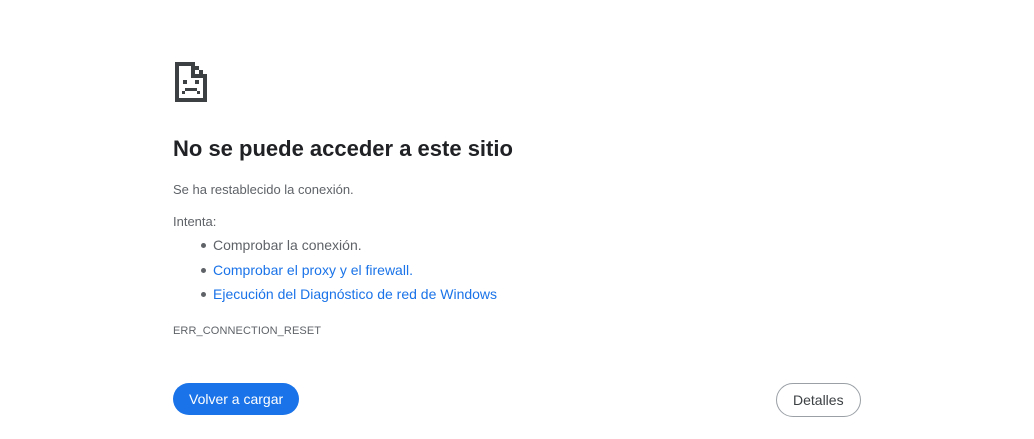 This screenshot has width=1034, height=439. What do you see at coordinates (247, 331) in the screenshot?
I see `error-code: ERR_CONNECTION_RESET` at bounding box center [247, 331].